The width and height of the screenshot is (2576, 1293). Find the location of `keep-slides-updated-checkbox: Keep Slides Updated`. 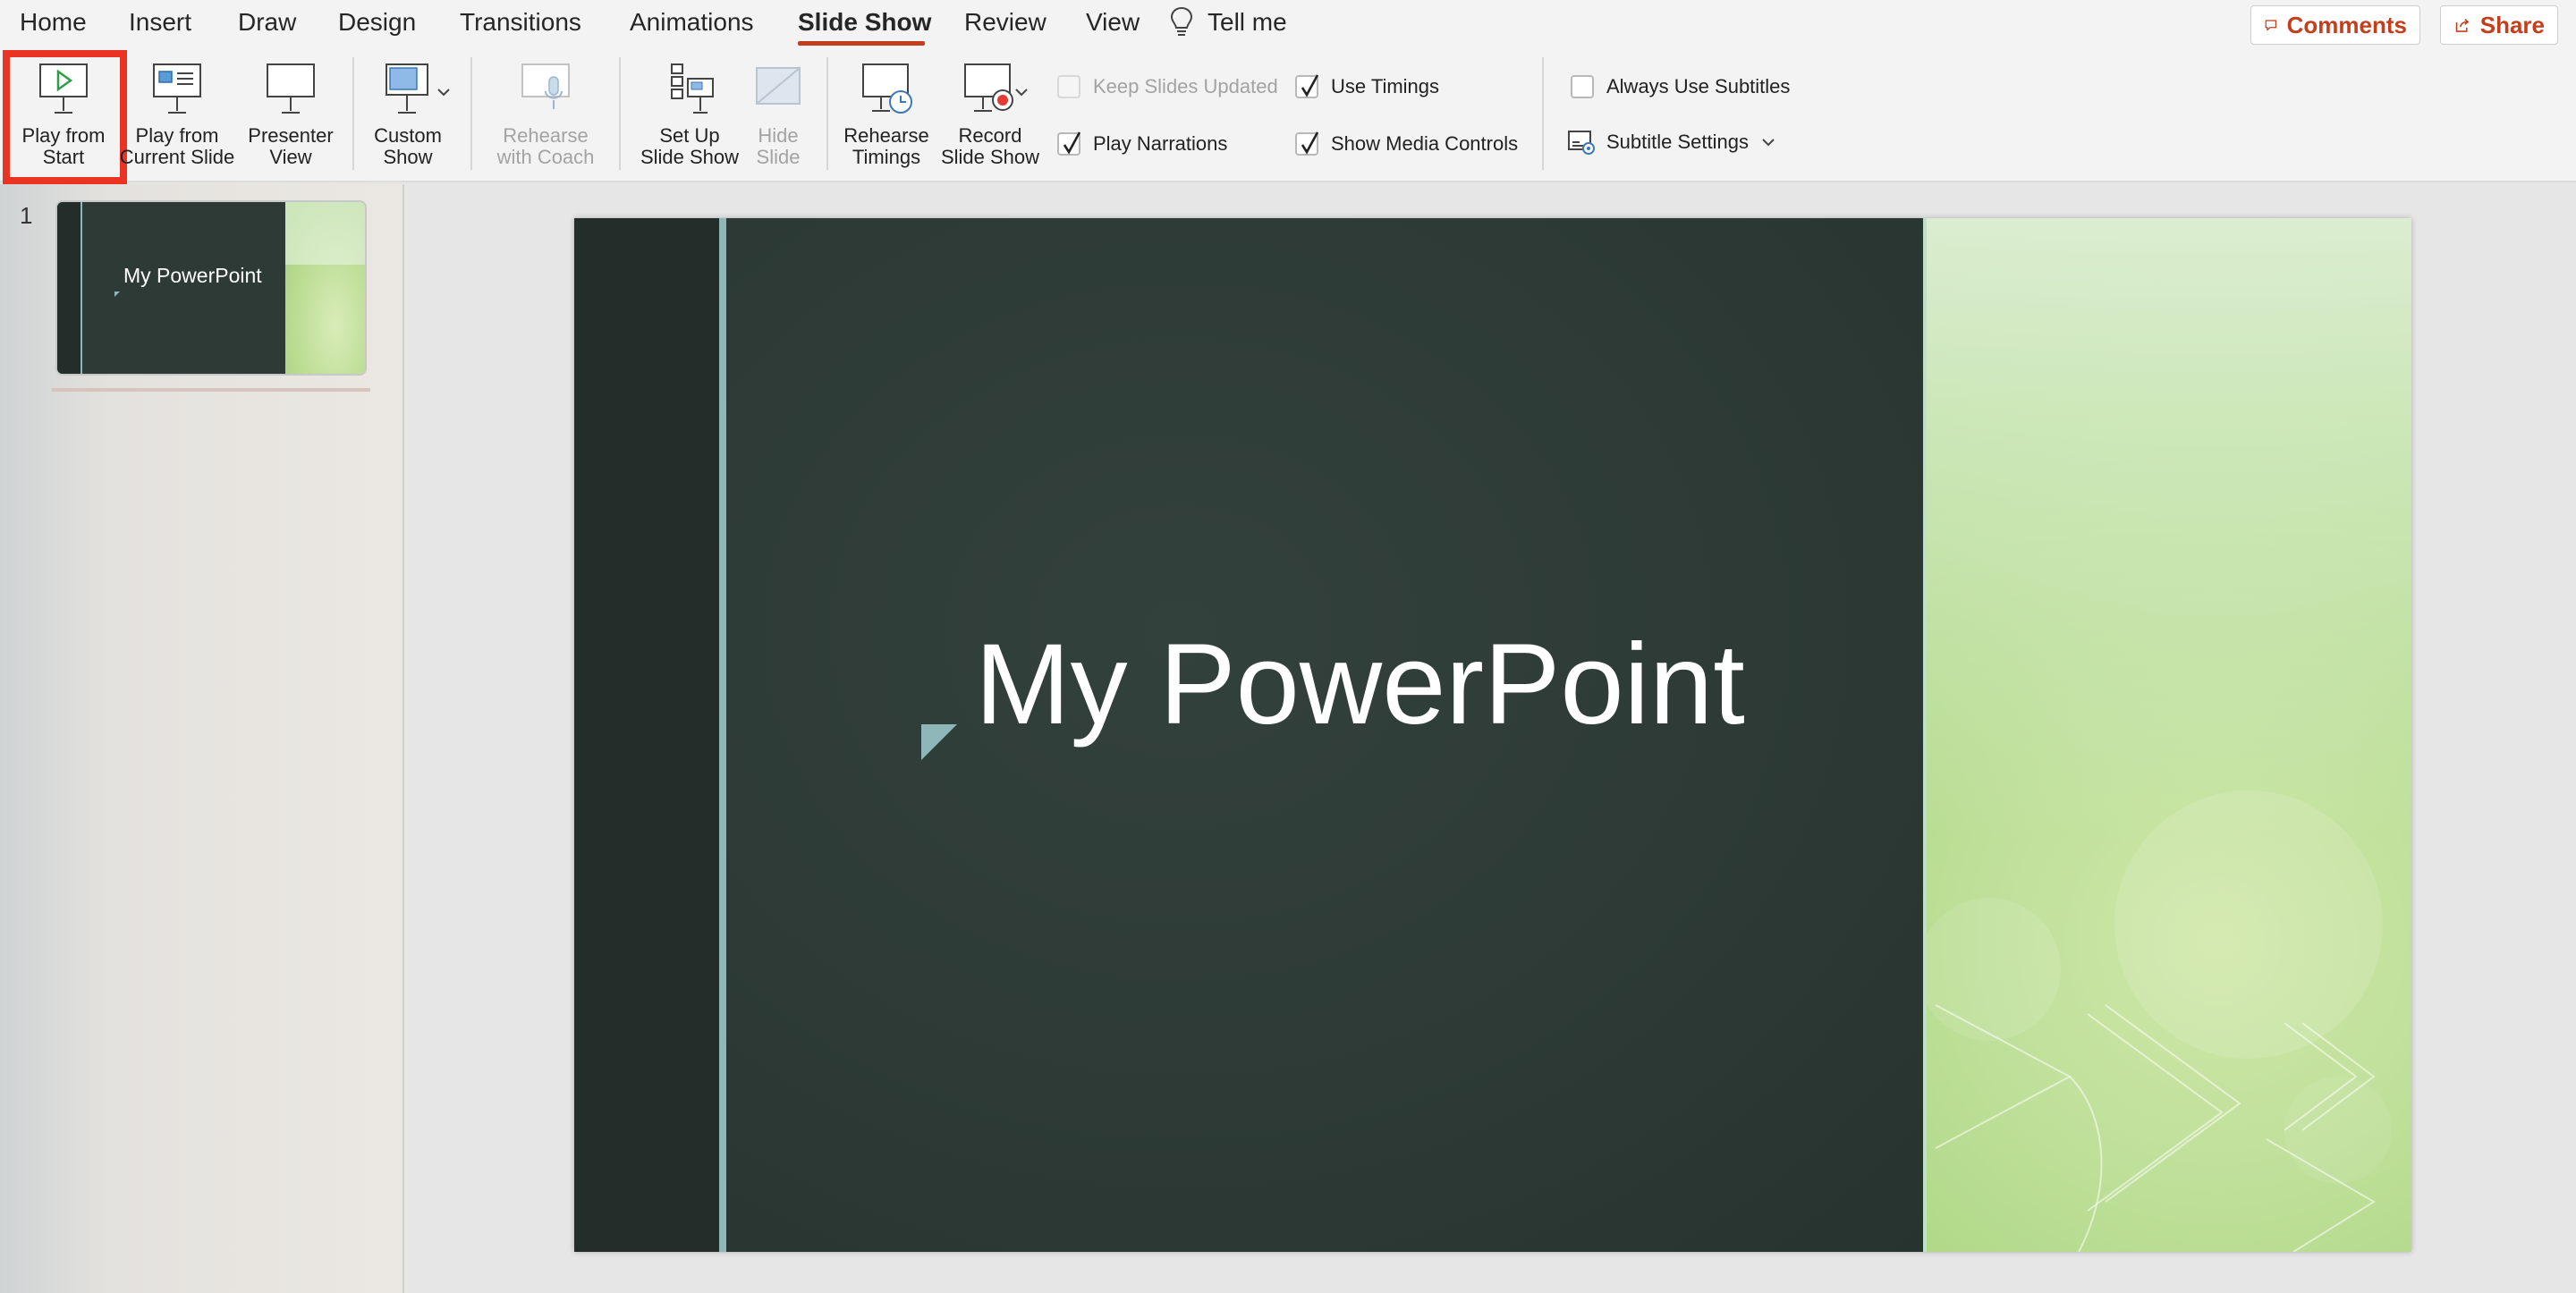

keep-slides-updated-checkbox: Keep Slides Updated is located at coordinates (1167, 86).